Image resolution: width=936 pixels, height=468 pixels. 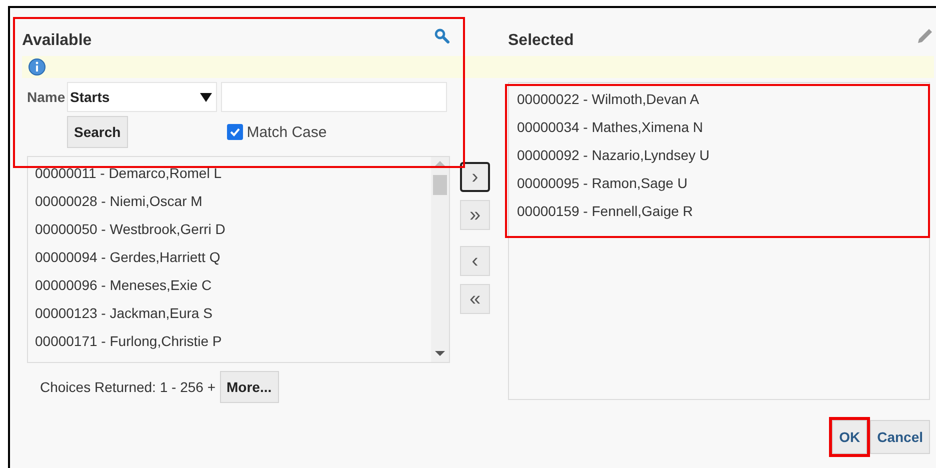 What do you see at coordinates (128, 387) in the screenshot?
I see `choices-returned-text: Choices Returned: 1 - 256 +` at bounding box center [128, 387].